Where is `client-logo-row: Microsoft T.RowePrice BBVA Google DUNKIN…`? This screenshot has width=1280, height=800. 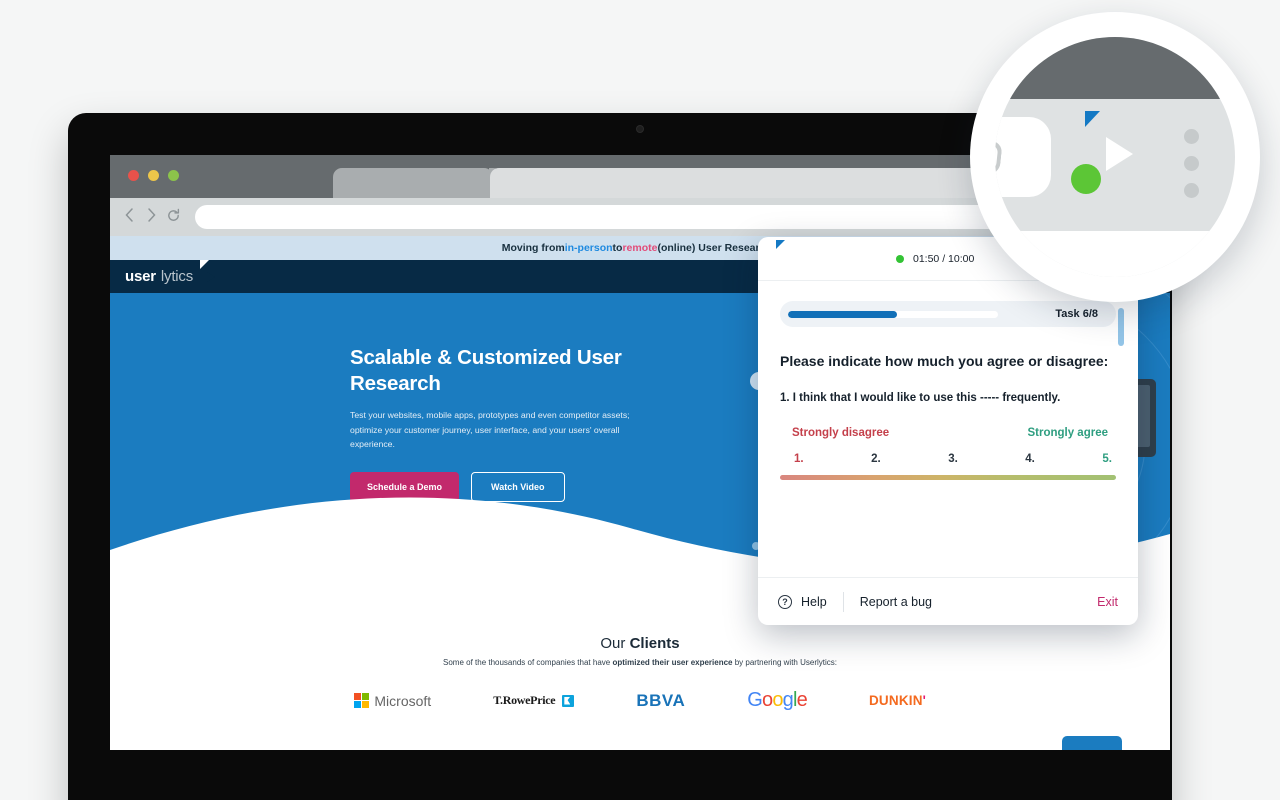
client-logo-row: Microsoft T.RowePrice BBVA Google DUNKIN… is located at coordinates (640, 700).